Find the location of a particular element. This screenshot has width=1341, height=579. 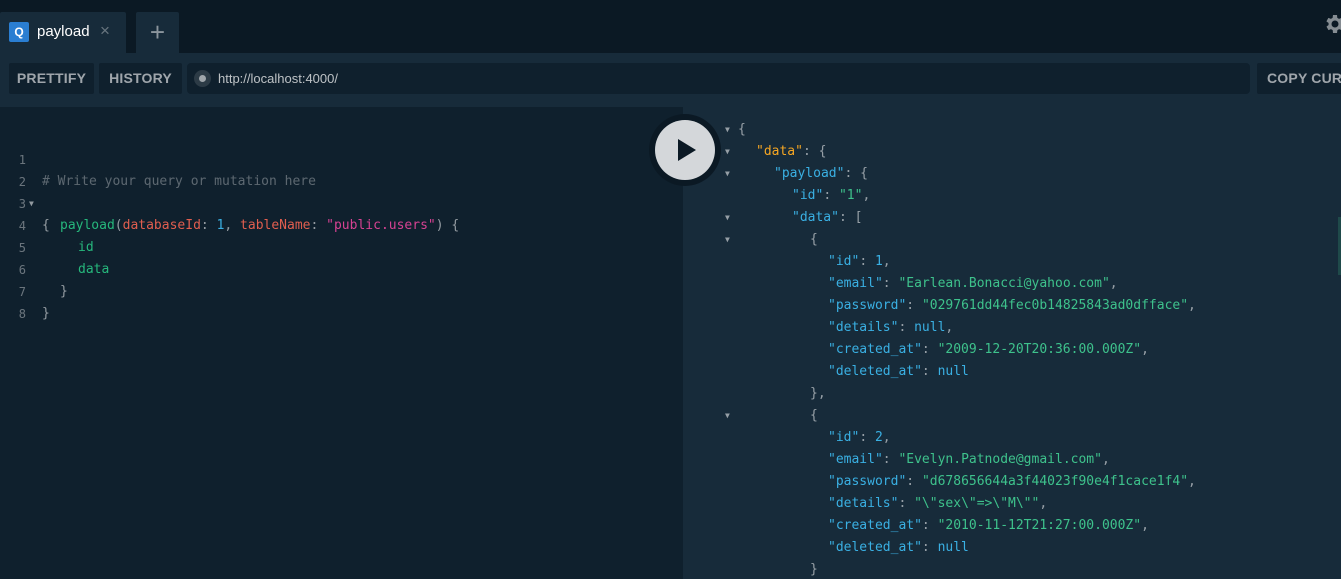

query-tab-badge: Q is located at coordinates (19, 32).